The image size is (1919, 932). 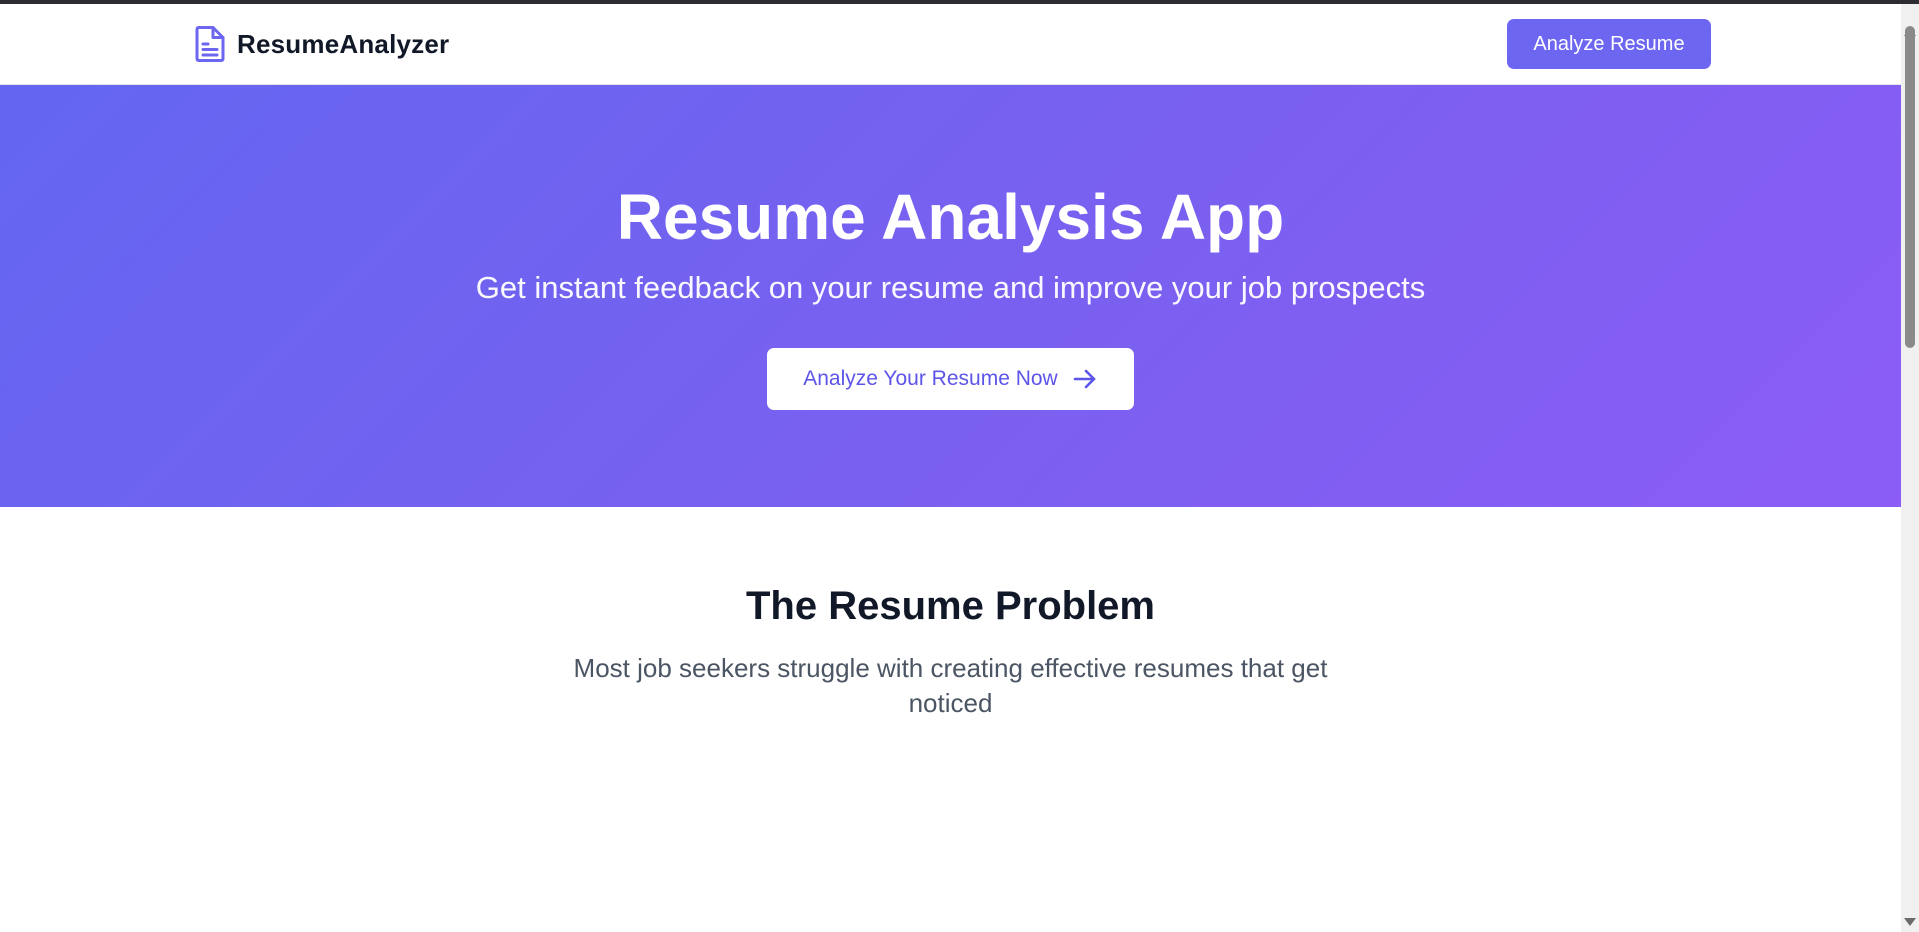 What do you see at coordinates (1085, 379) in the screenshot?
I see `arrow-right-icon` at bounding box center [1085, 379].